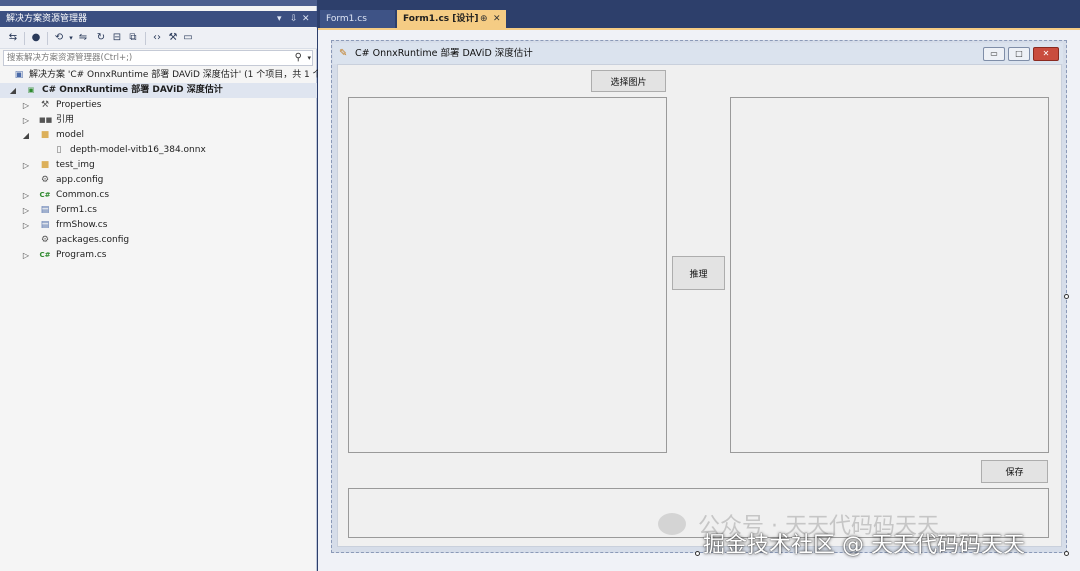 The image size is (1080, 571). I want to click on solution-explorer-toolbar: ⇆ ● ⟲ ▾ ⇋ ↻ ⊟ ⧉ ‹› ⚒ ▭, so click(158, 38).